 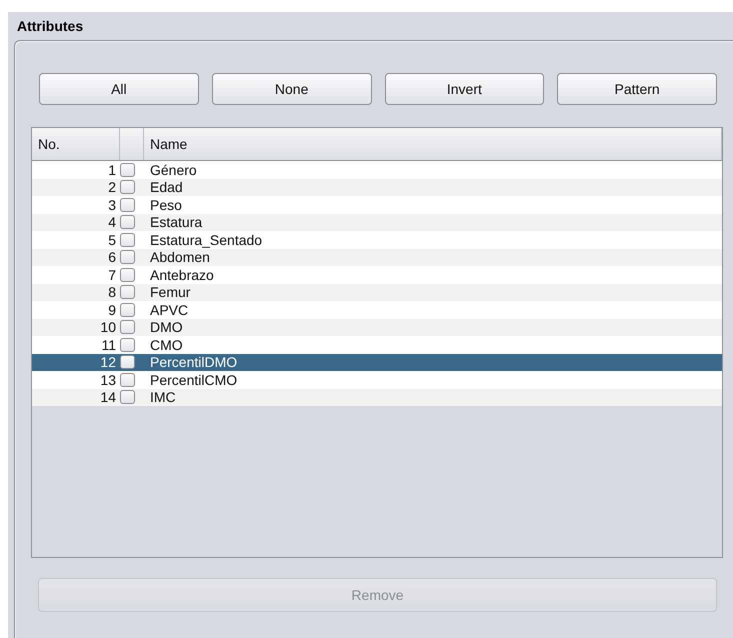 I want to click on table-row: 8 Femur, so click(x=377, y=292).